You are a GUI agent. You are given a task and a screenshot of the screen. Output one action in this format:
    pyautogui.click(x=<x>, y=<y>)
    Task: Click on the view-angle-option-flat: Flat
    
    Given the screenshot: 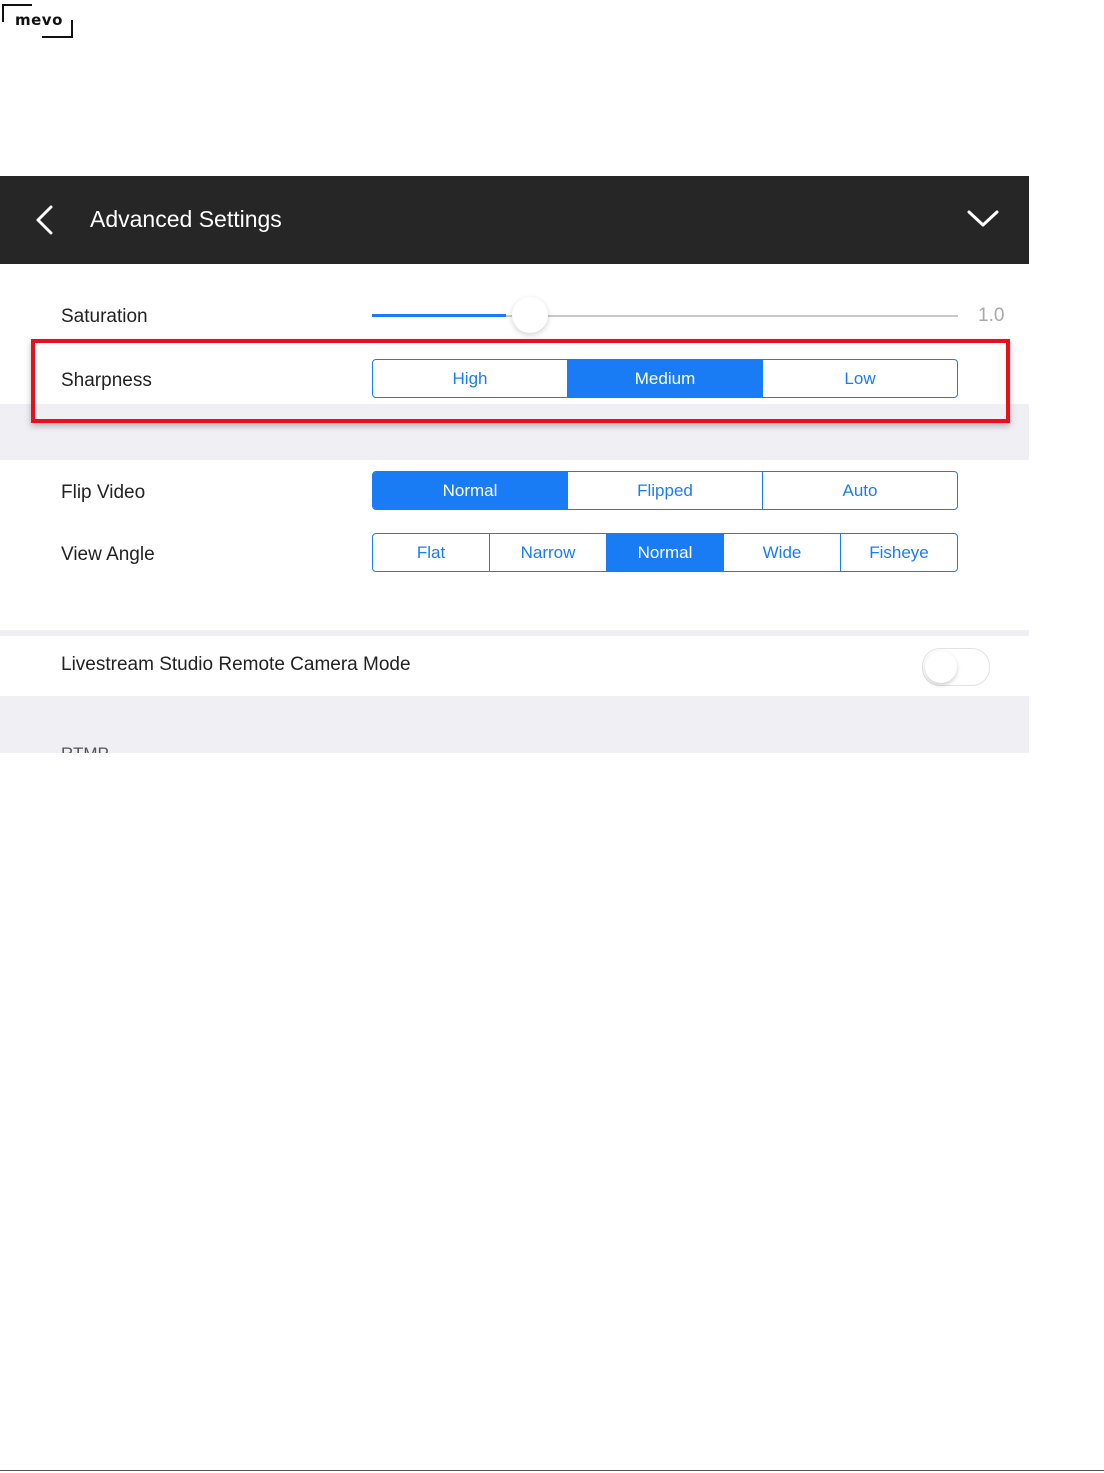 What is the action you would take?
    pyautogui.click(x=431, y=552)
    